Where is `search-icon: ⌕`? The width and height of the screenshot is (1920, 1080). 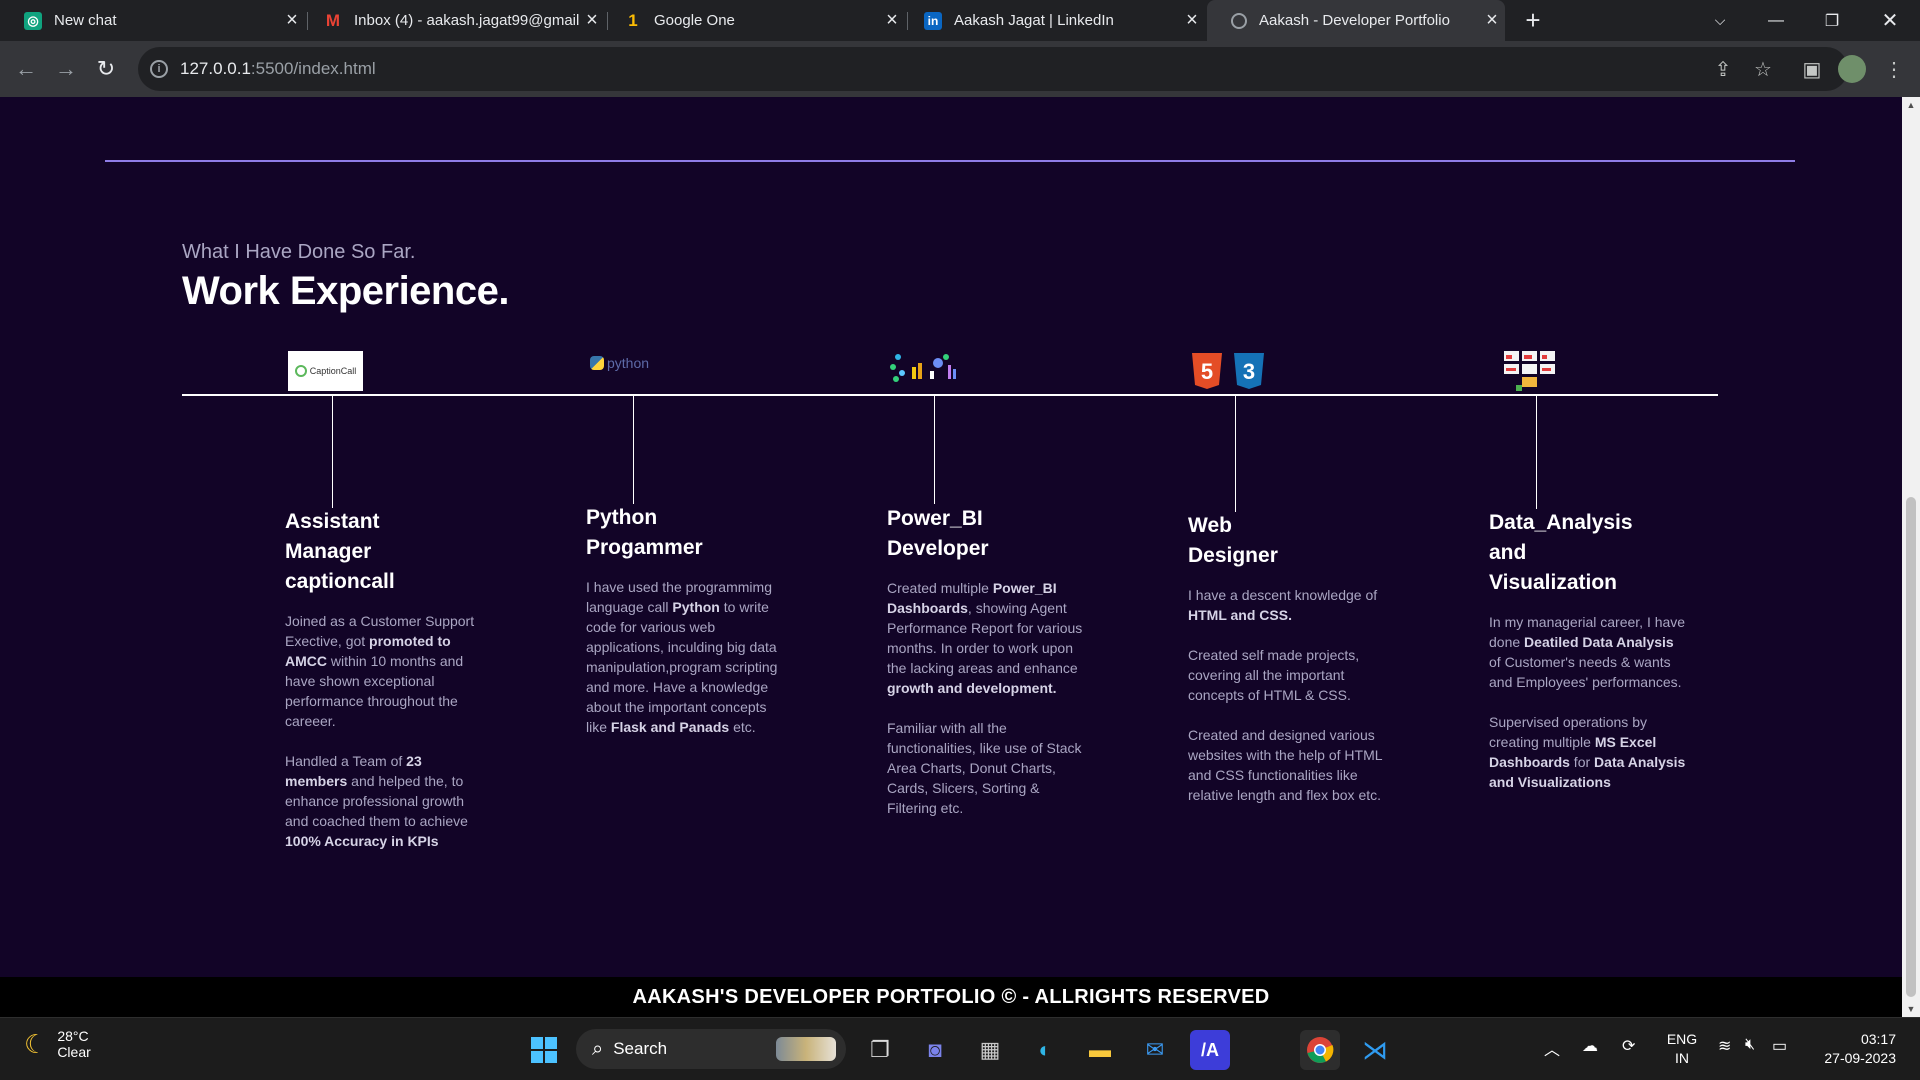 search-icon: ⌕ is located at coordinates (598, 1048).